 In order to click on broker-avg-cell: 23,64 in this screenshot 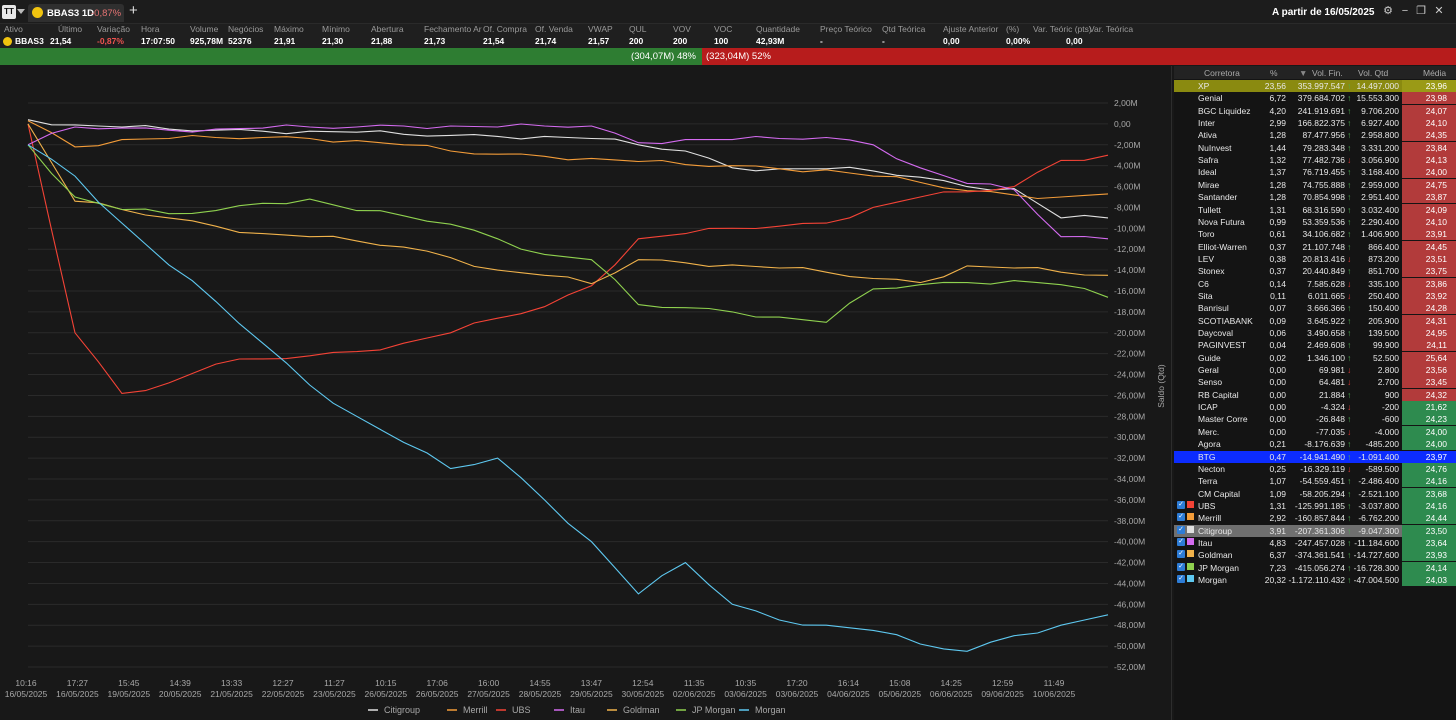, I will do `click(1429, 542)`.